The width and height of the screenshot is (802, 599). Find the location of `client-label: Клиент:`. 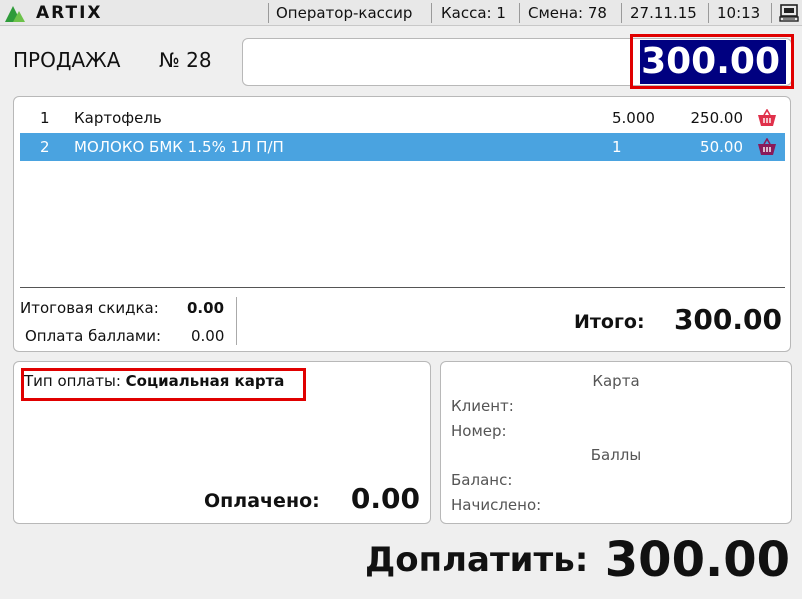

client-label: Клиент: is located at coordinates (482, 406).